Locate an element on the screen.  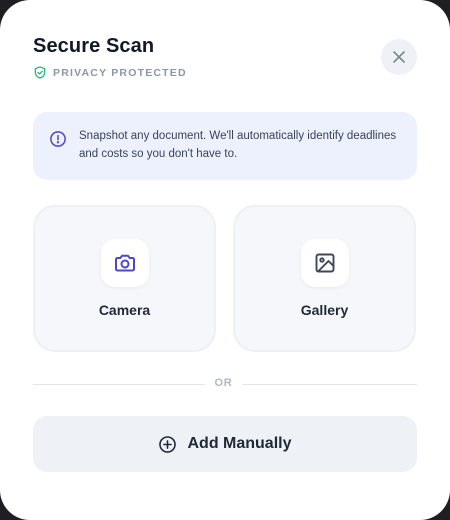
privacy-badge: PRIVACY PROTECTED is located at coordinates (110, 72).